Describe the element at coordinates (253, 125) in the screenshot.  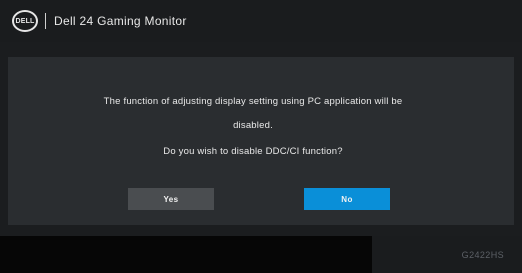
I see `dialog-message-line-2: disabled.` at that location.